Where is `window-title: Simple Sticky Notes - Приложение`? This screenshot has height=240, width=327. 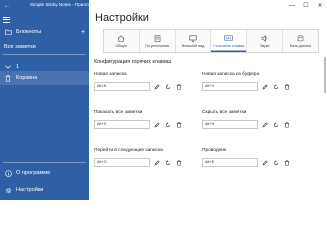
window-title: Simple Sticky Notes - Приложение is located at coordinates (66, 4).